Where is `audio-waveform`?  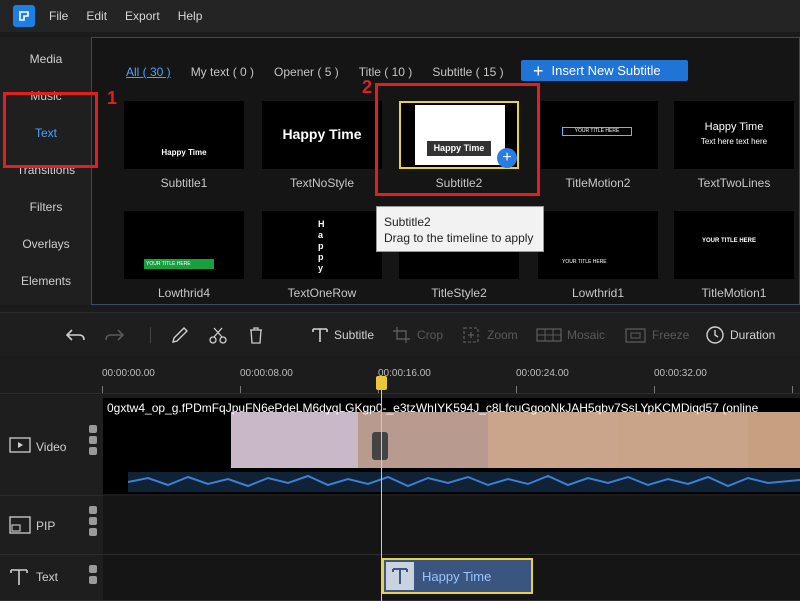 audio-waveform is located at coordinates (463, 482).